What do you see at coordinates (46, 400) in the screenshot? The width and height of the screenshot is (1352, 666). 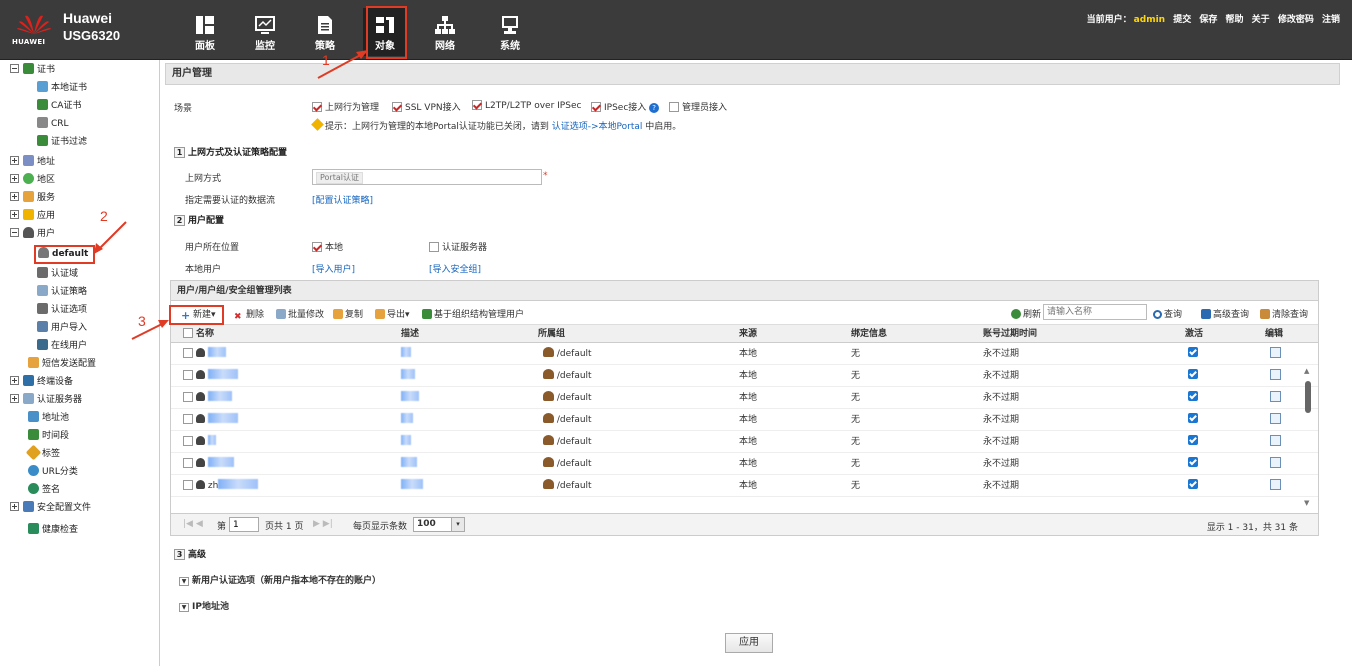 I see `sidebar-item-auth-server: 认证服务器` at bounding box center [46, 400].